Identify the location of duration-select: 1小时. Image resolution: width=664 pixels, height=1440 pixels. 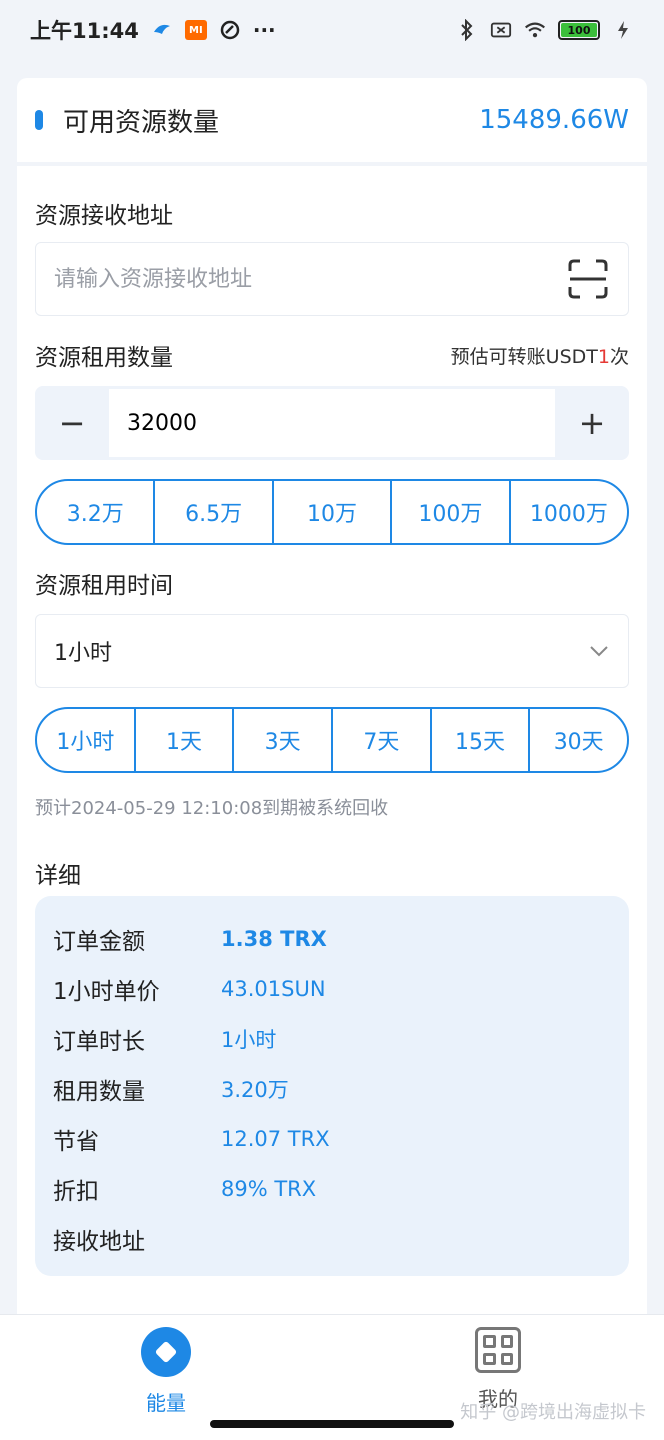
(332, 651).